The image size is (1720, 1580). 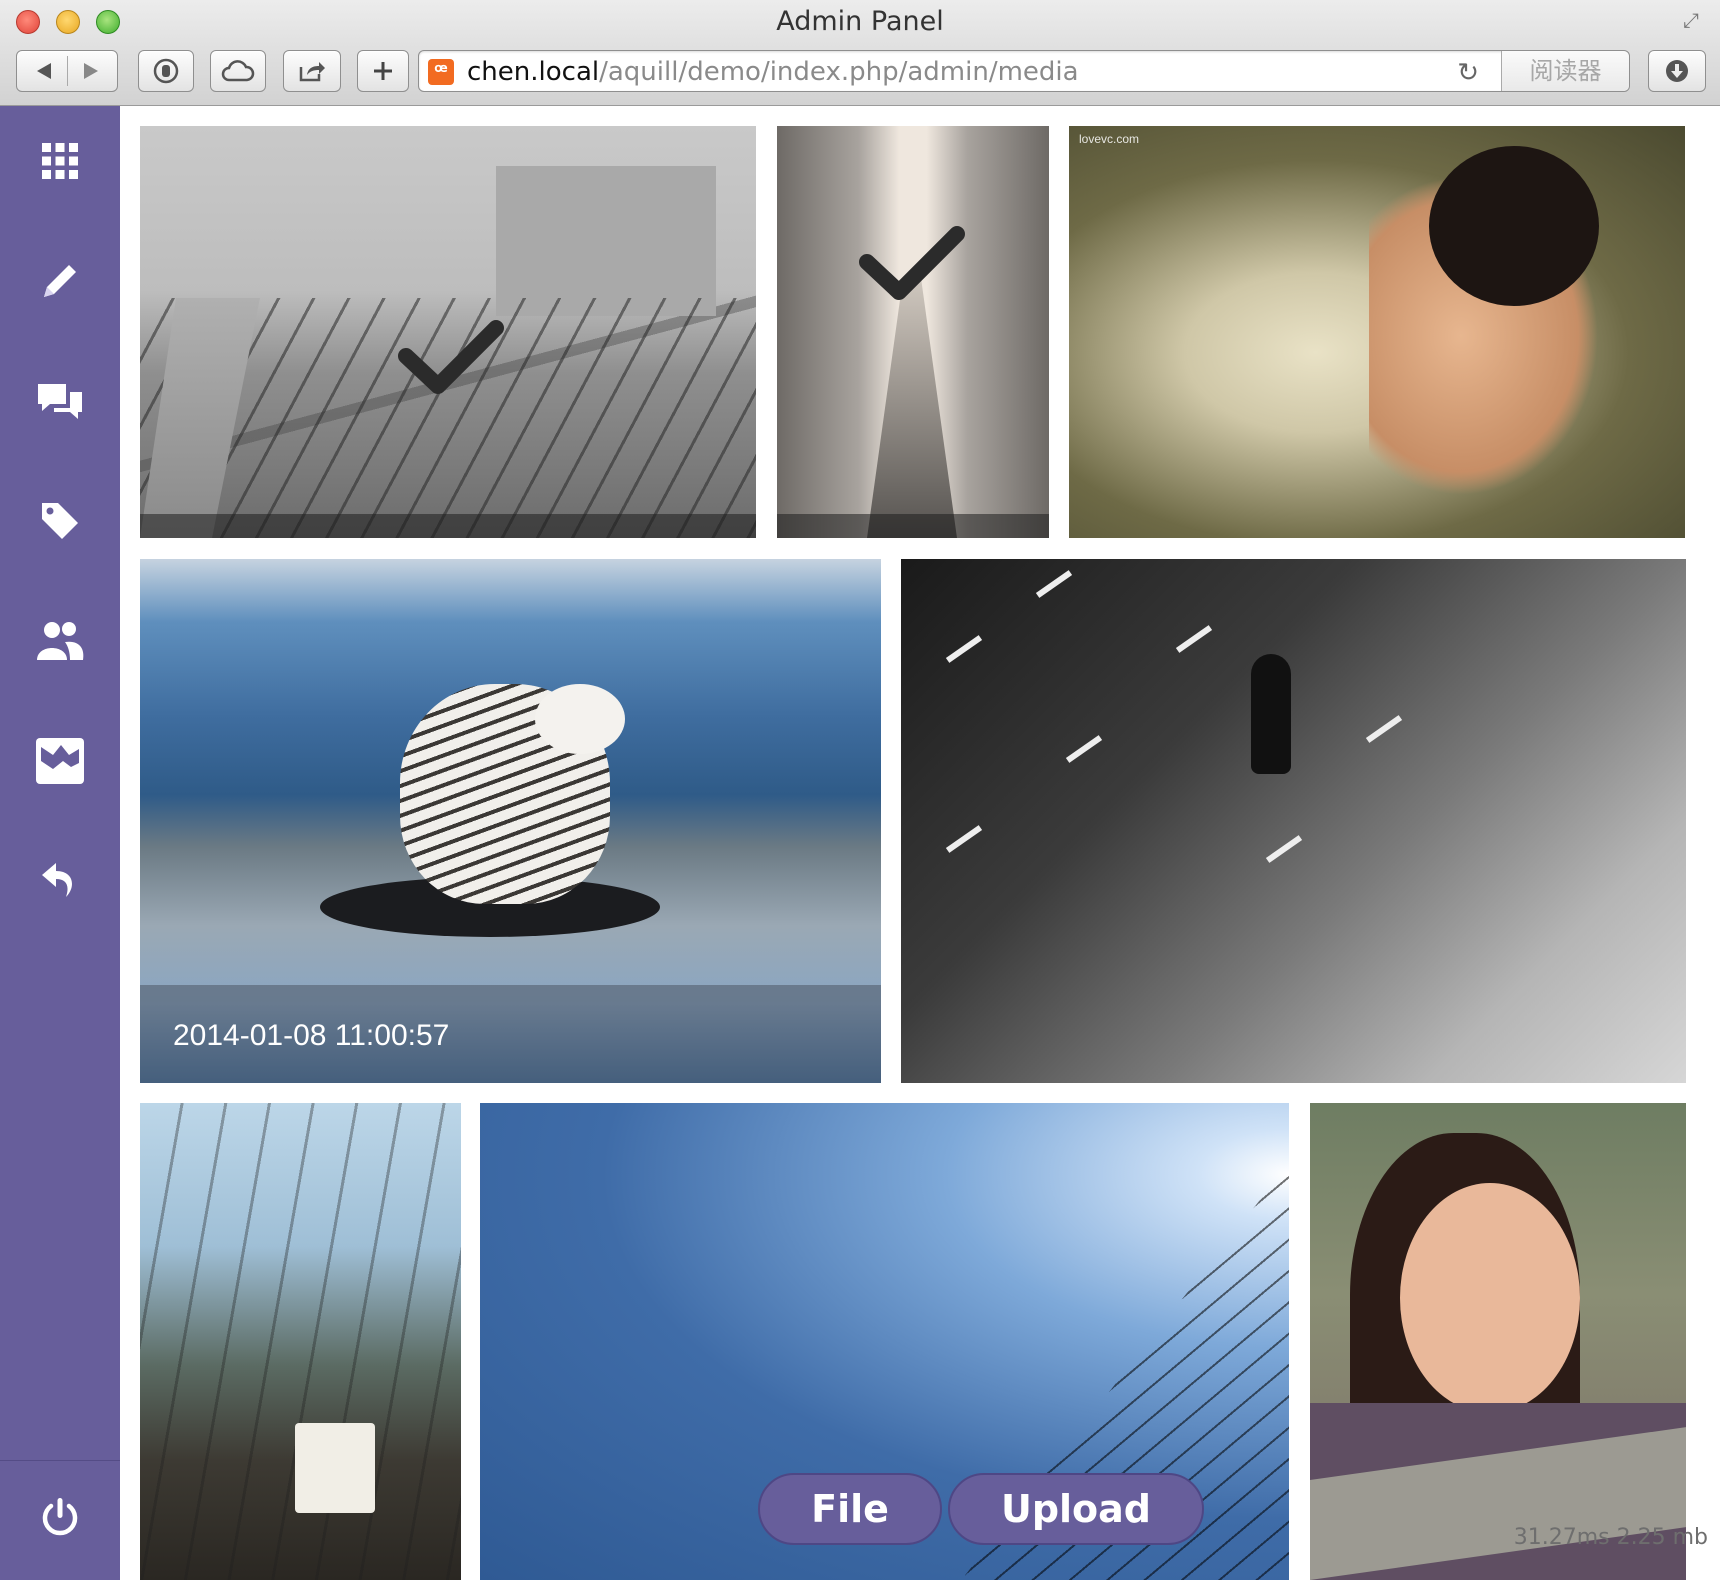 I want to click on power-icon, so click(x=60, y=1518).